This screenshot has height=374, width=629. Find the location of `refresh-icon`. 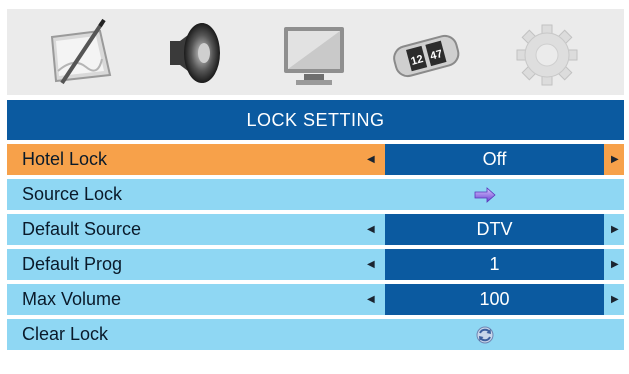

refresh-icon is located at coordinates (485, 335).